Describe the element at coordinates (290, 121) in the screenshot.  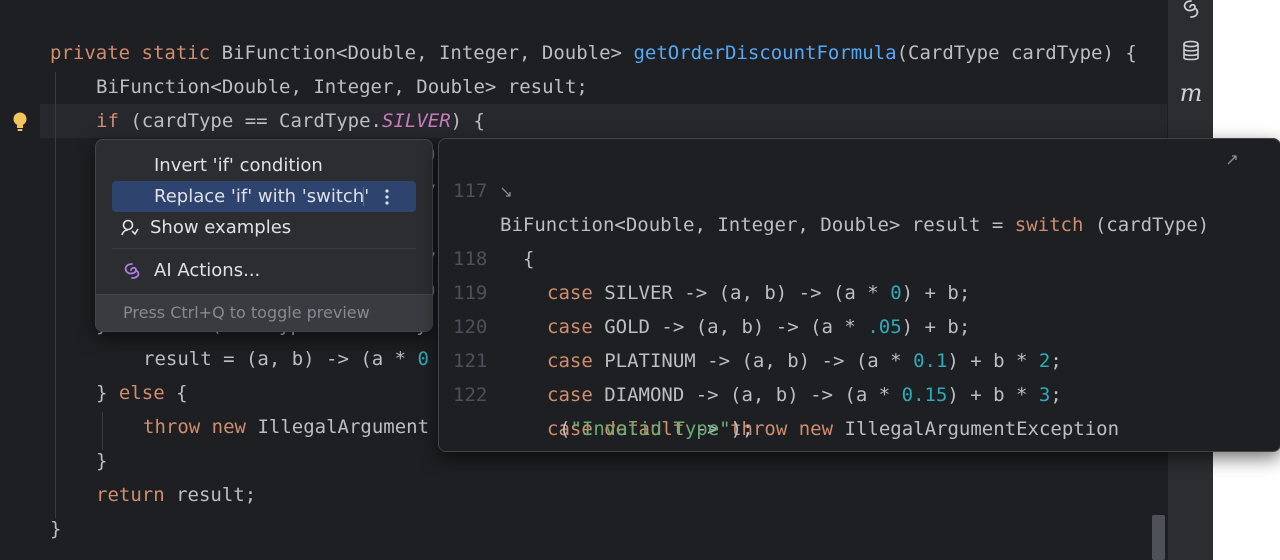
I see `code-line-if-condition: if (cardType == CardType.SILVER) {` at that location.